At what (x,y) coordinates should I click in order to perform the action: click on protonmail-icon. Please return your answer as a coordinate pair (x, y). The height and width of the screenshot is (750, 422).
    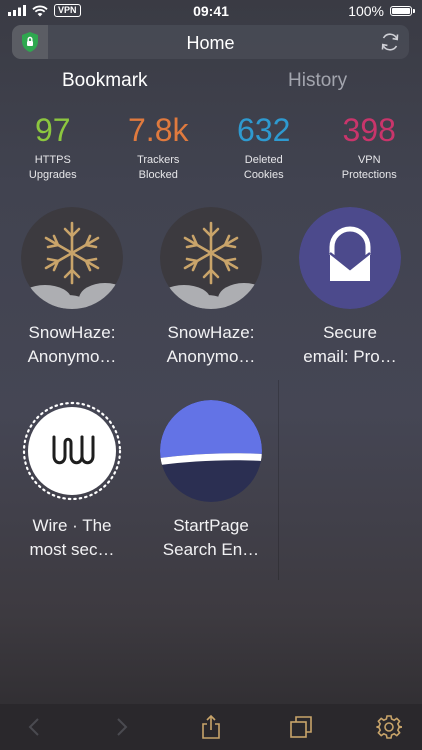
    Looking at the image, I should click on (350, 258).